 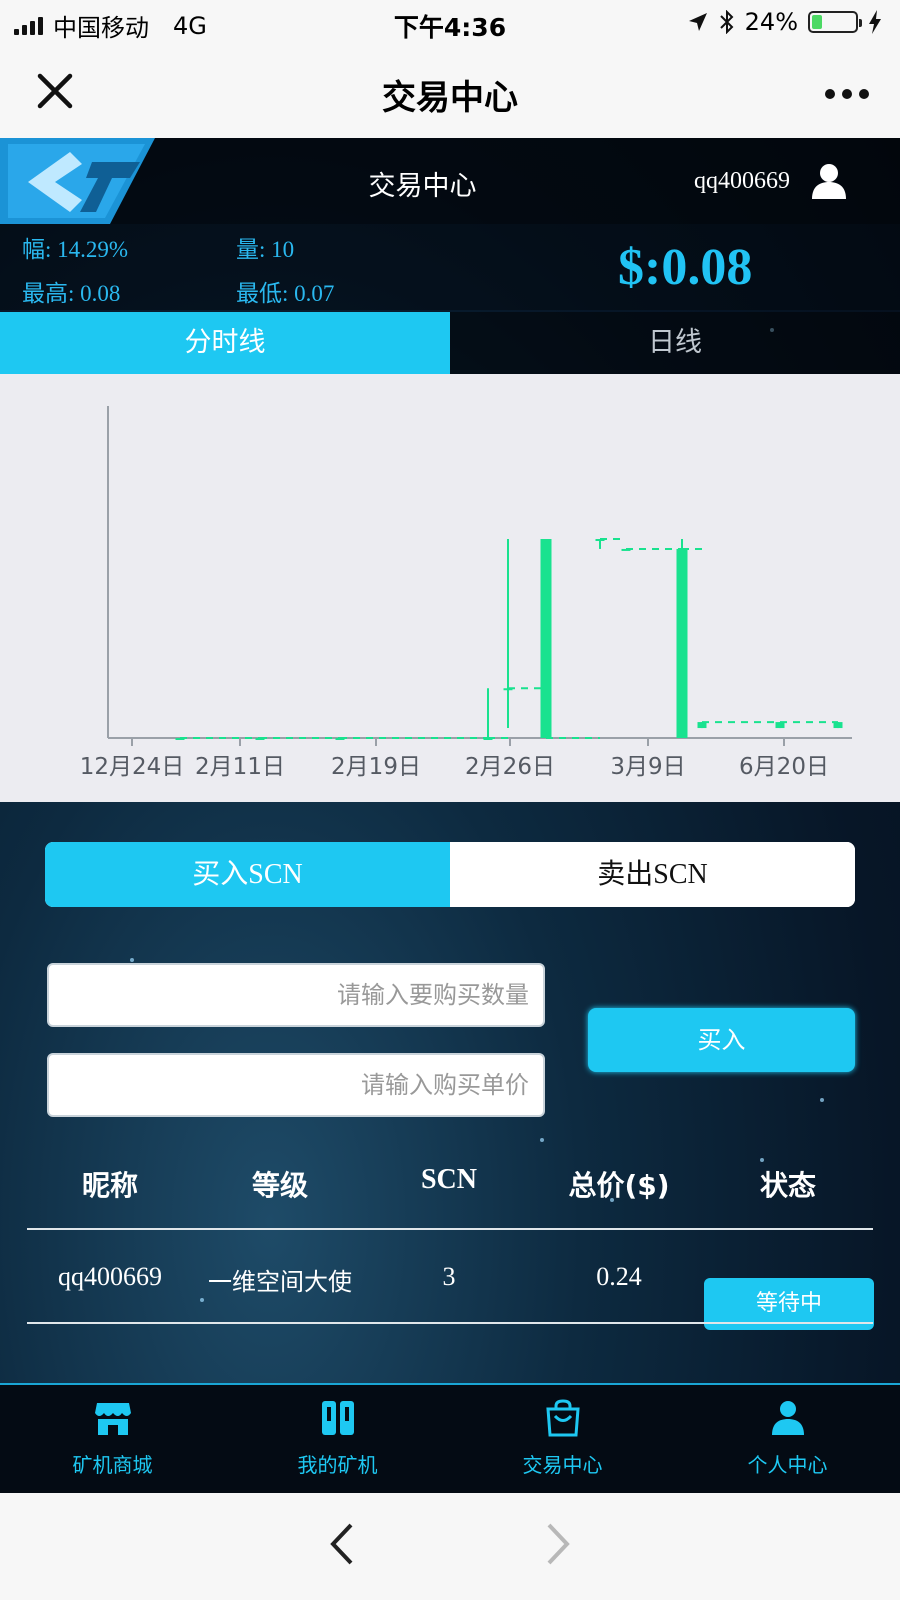 I want to click on tab-timeshare: 分时线, so click(x=225, y=343).